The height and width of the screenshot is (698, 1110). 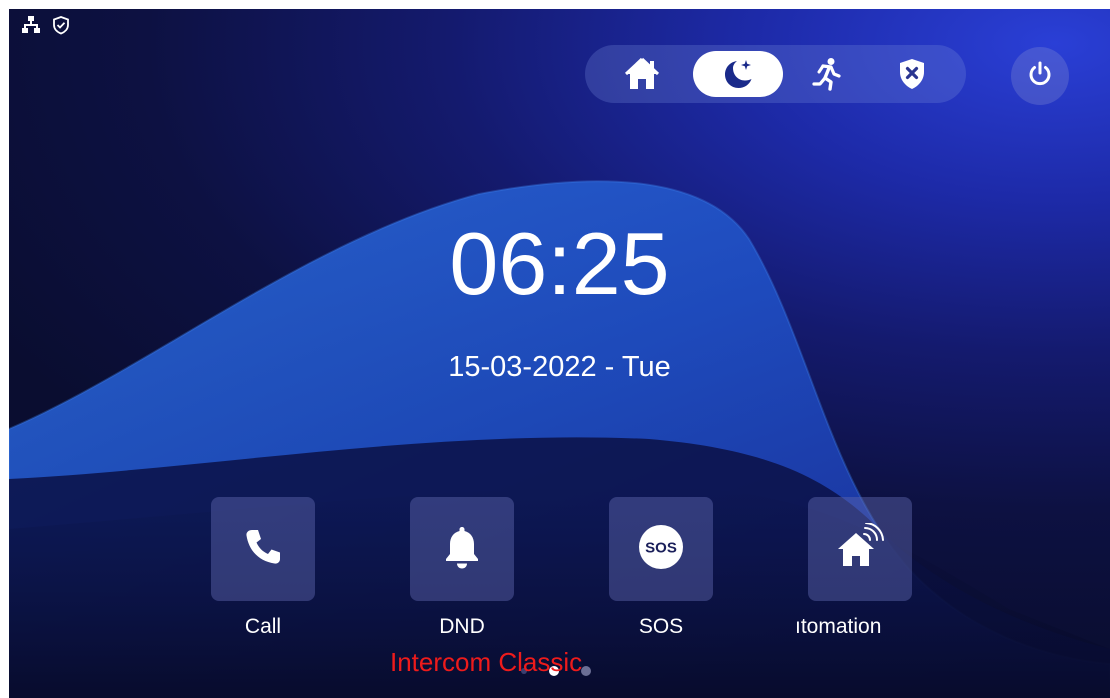 I want to click on sos-icon-text: SOS, so click(x=661, y=547).